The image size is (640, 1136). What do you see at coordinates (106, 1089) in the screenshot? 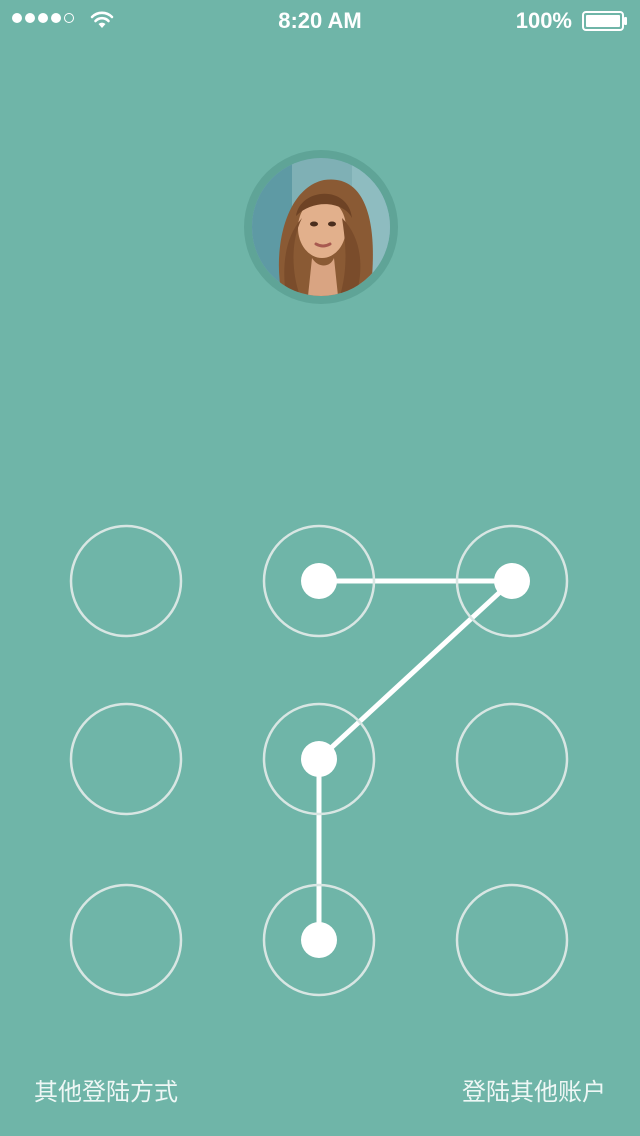
I see `other-login-method-link: 其他登陆方式` at bounding box center [106, 1089].